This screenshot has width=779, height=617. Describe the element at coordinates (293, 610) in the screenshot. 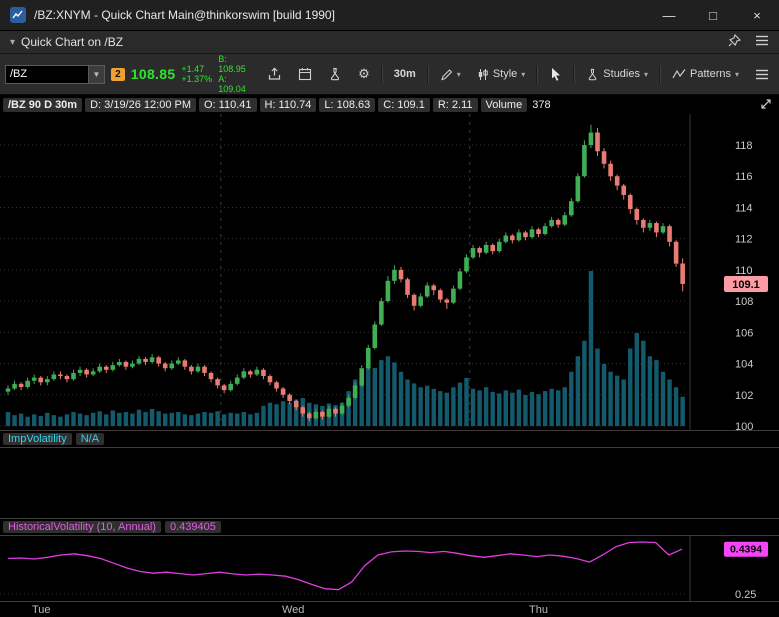

I see `x-axis-label: Wed` at that location.